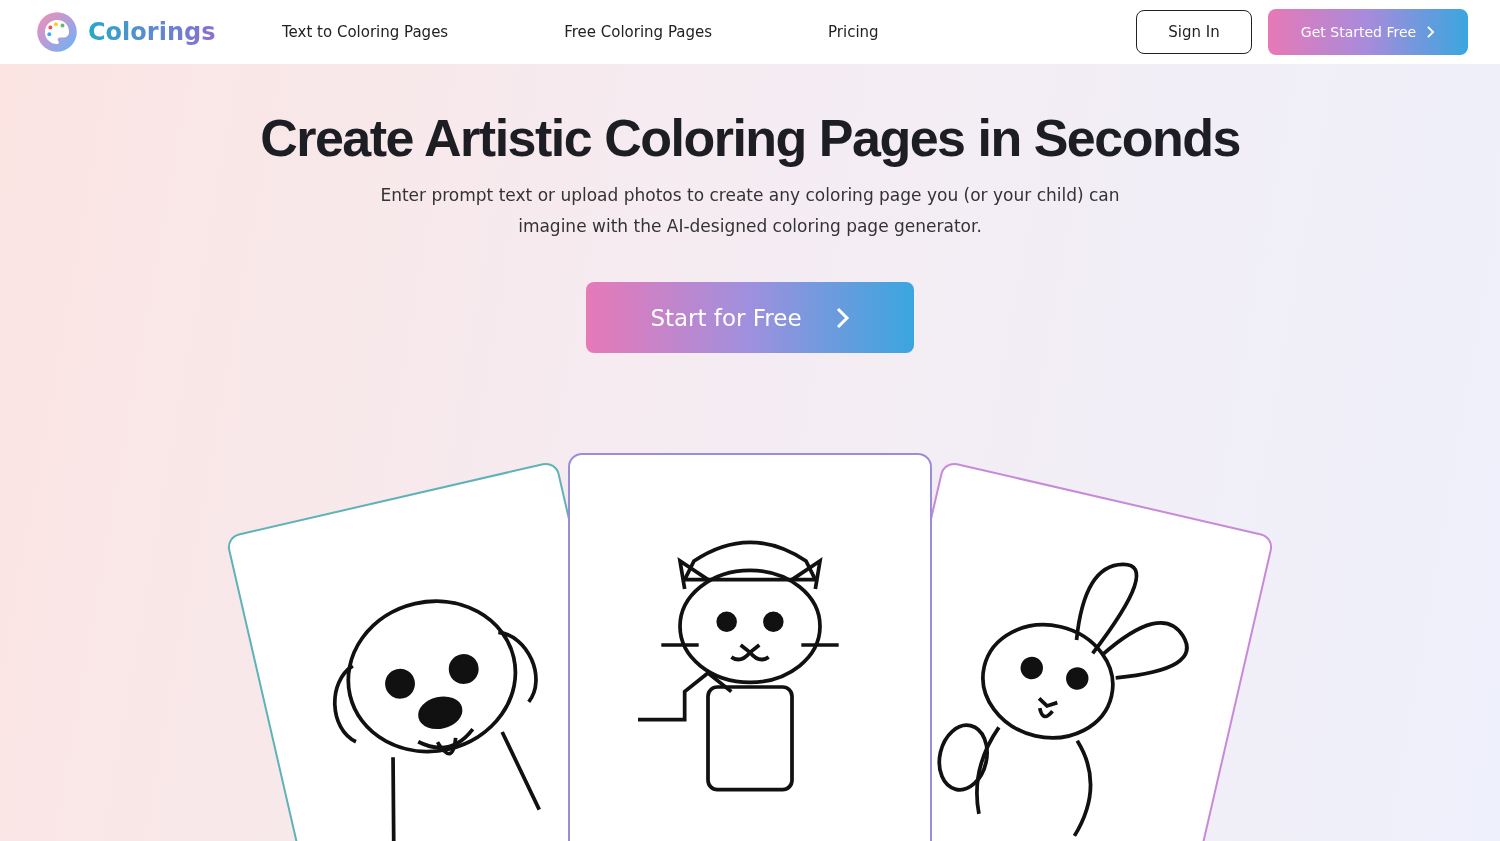  I want to click on nav-link: Pricing, so click(853, 32).